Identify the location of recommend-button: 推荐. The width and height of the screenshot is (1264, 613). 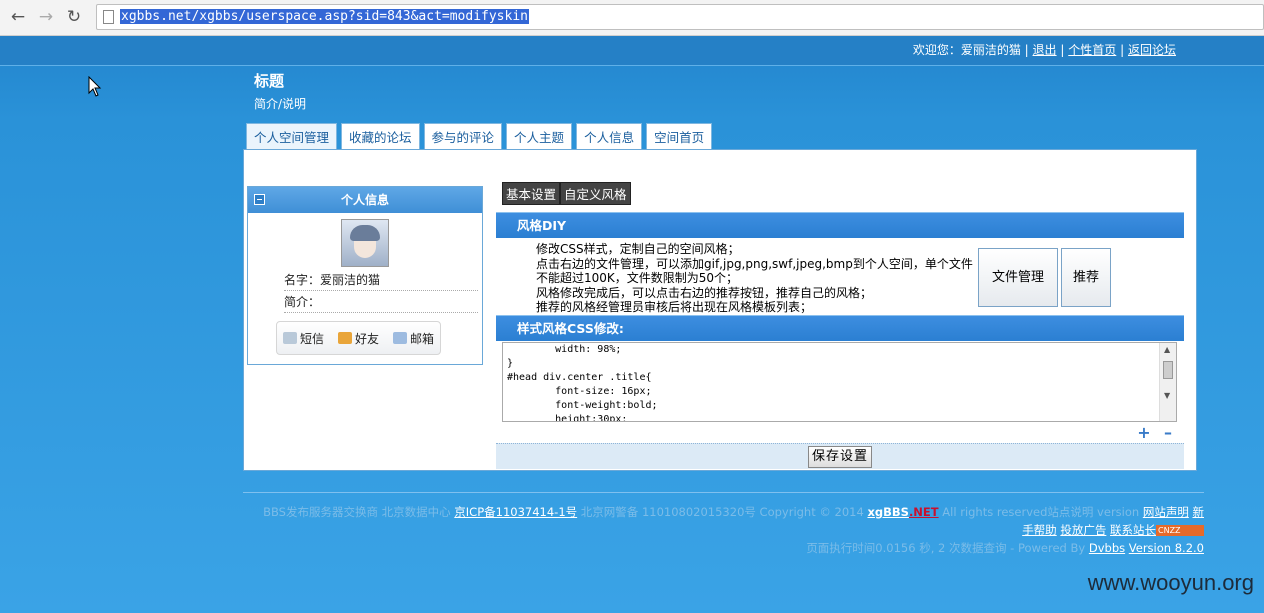
(1086, 277).